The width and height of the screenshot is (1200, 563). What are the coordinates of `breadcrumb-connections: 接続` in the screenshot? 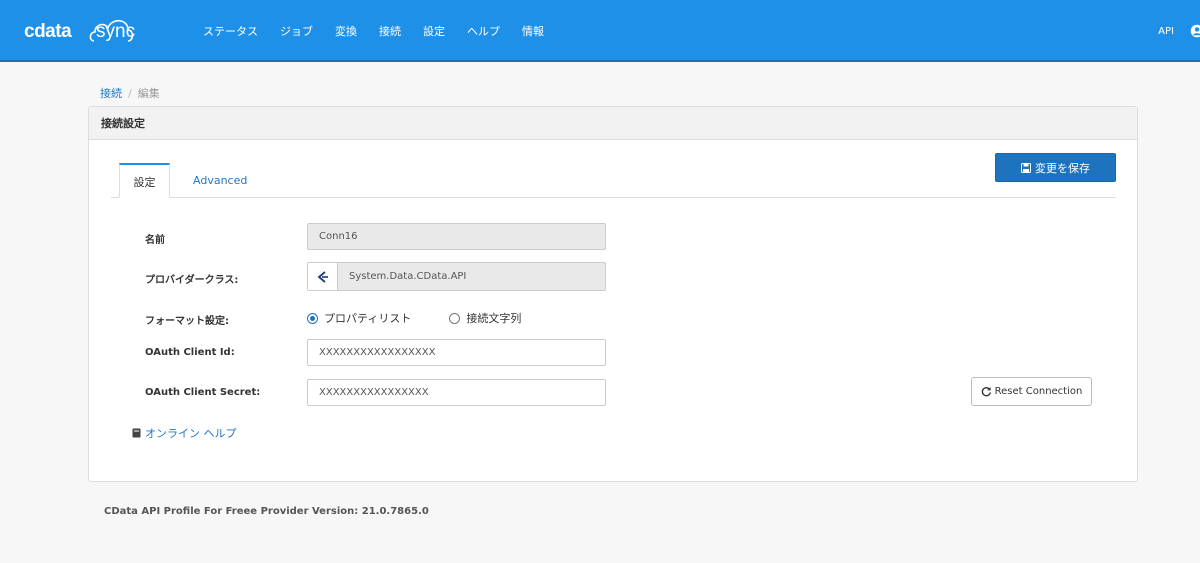 It's located at (111, 93).